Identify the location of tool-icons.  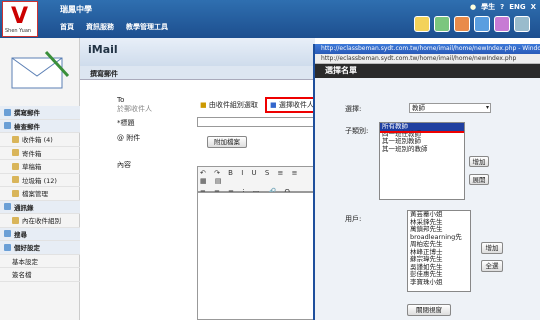
(472, 24).